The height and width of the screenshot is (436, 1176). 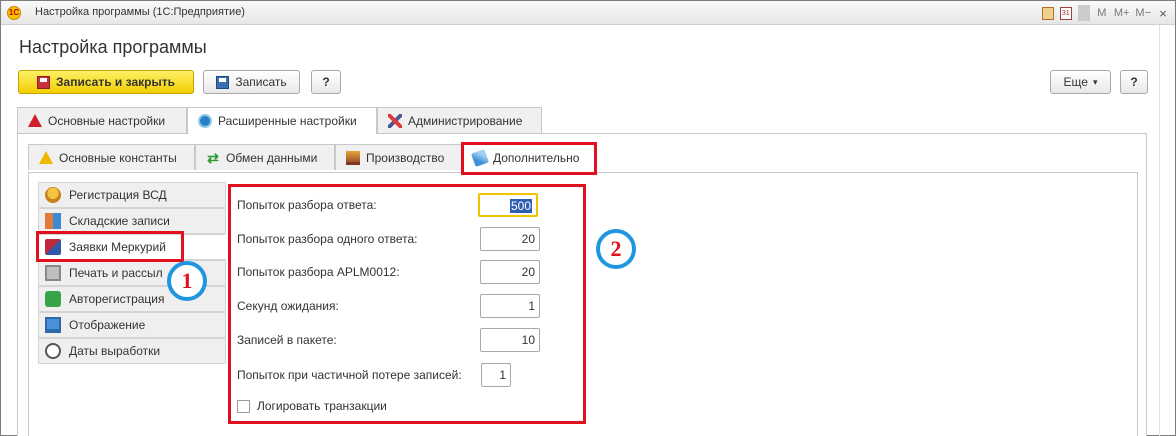 I want to click on field-row: Попыток при частичной потере записей: 1, so click(x=407, y=375).